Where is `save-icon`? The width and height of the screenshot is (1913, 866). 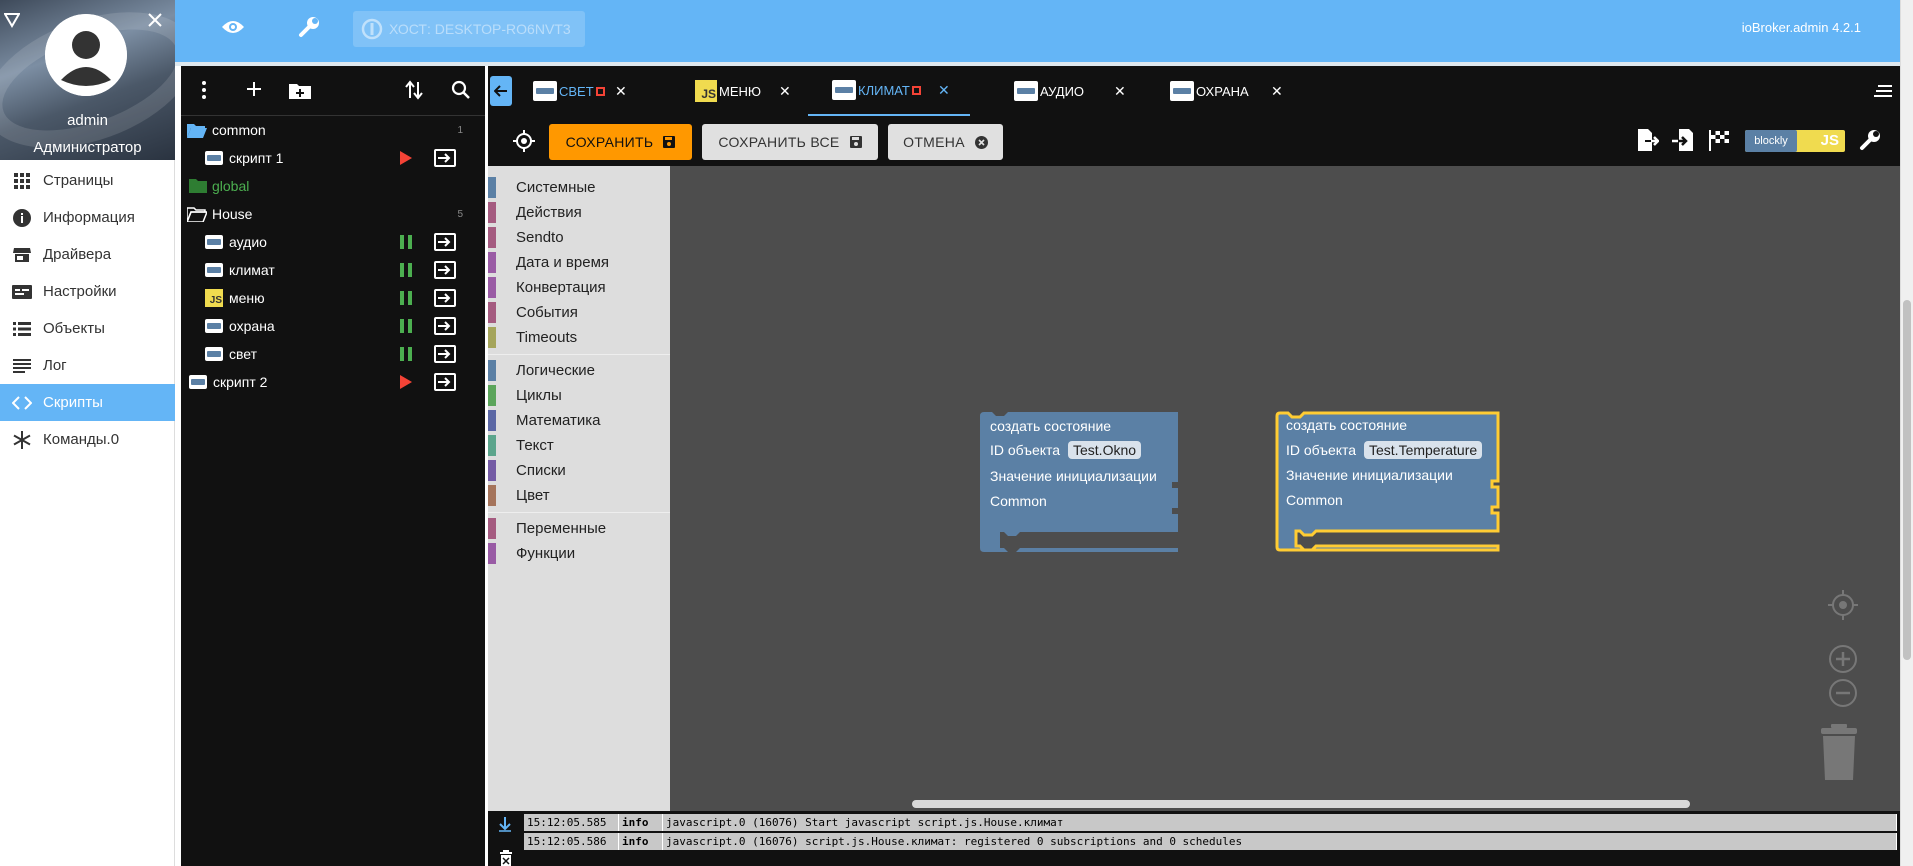
save-icon is located at coordinates (669, 142).